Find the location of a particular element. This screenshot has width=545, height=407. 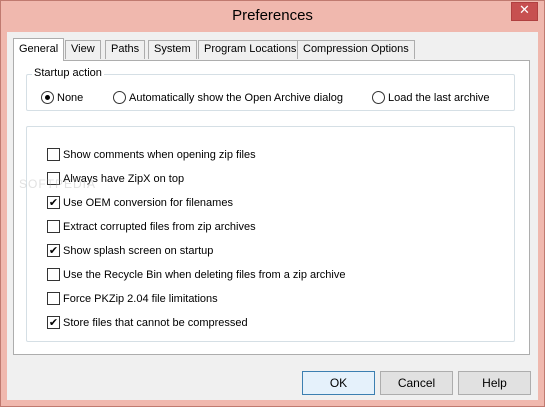

checkbox-label: Force PKZip 2.04 file limitations is located at coordinates (140, 299).